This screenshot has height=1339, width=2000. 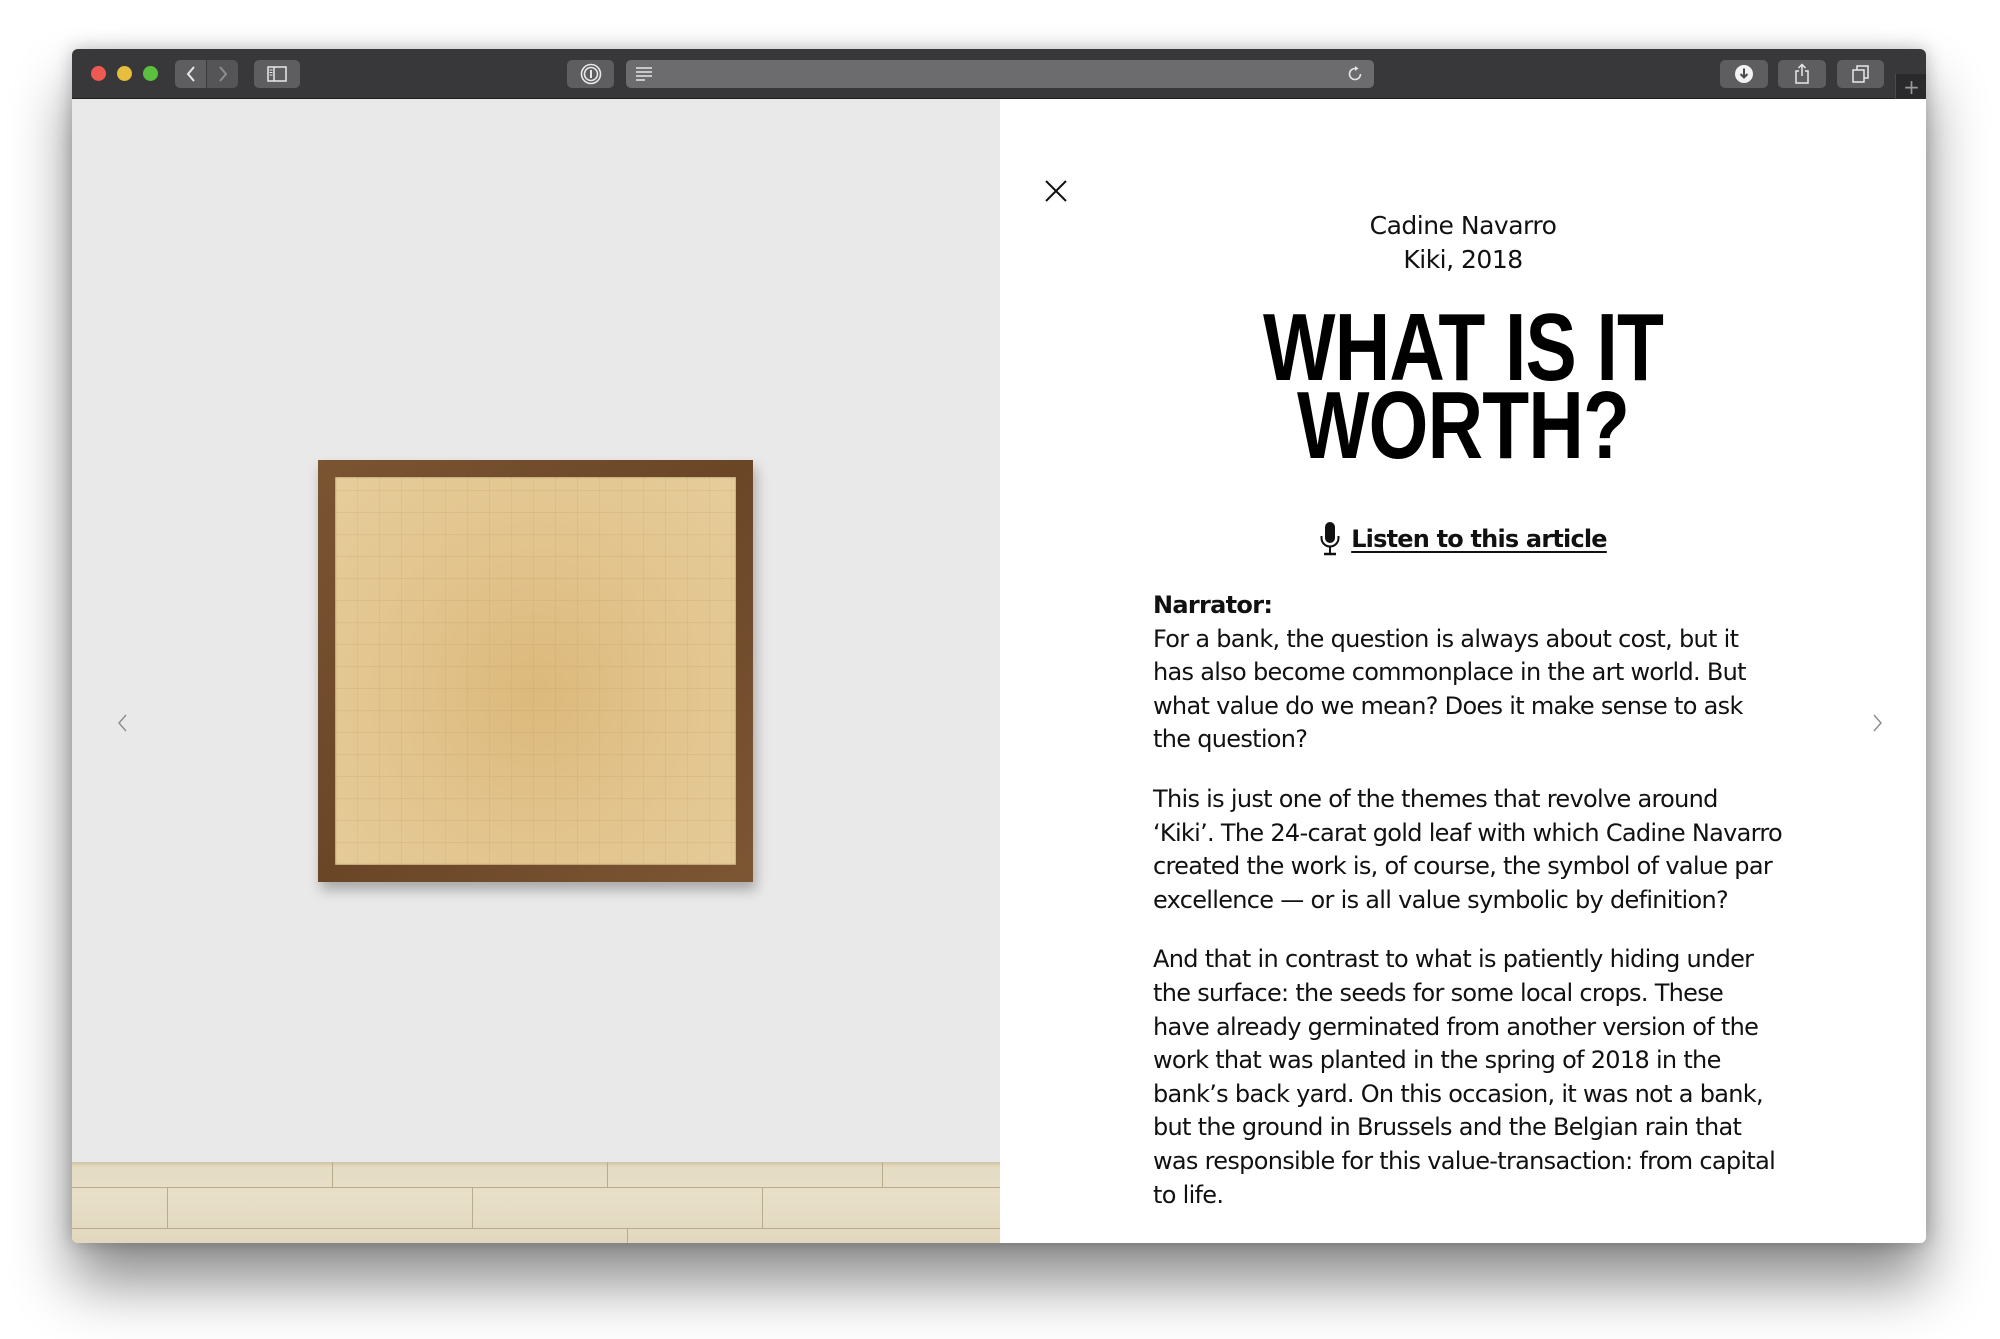 I want to click on sidebar-toggle-button, so click(x=277, y=74).